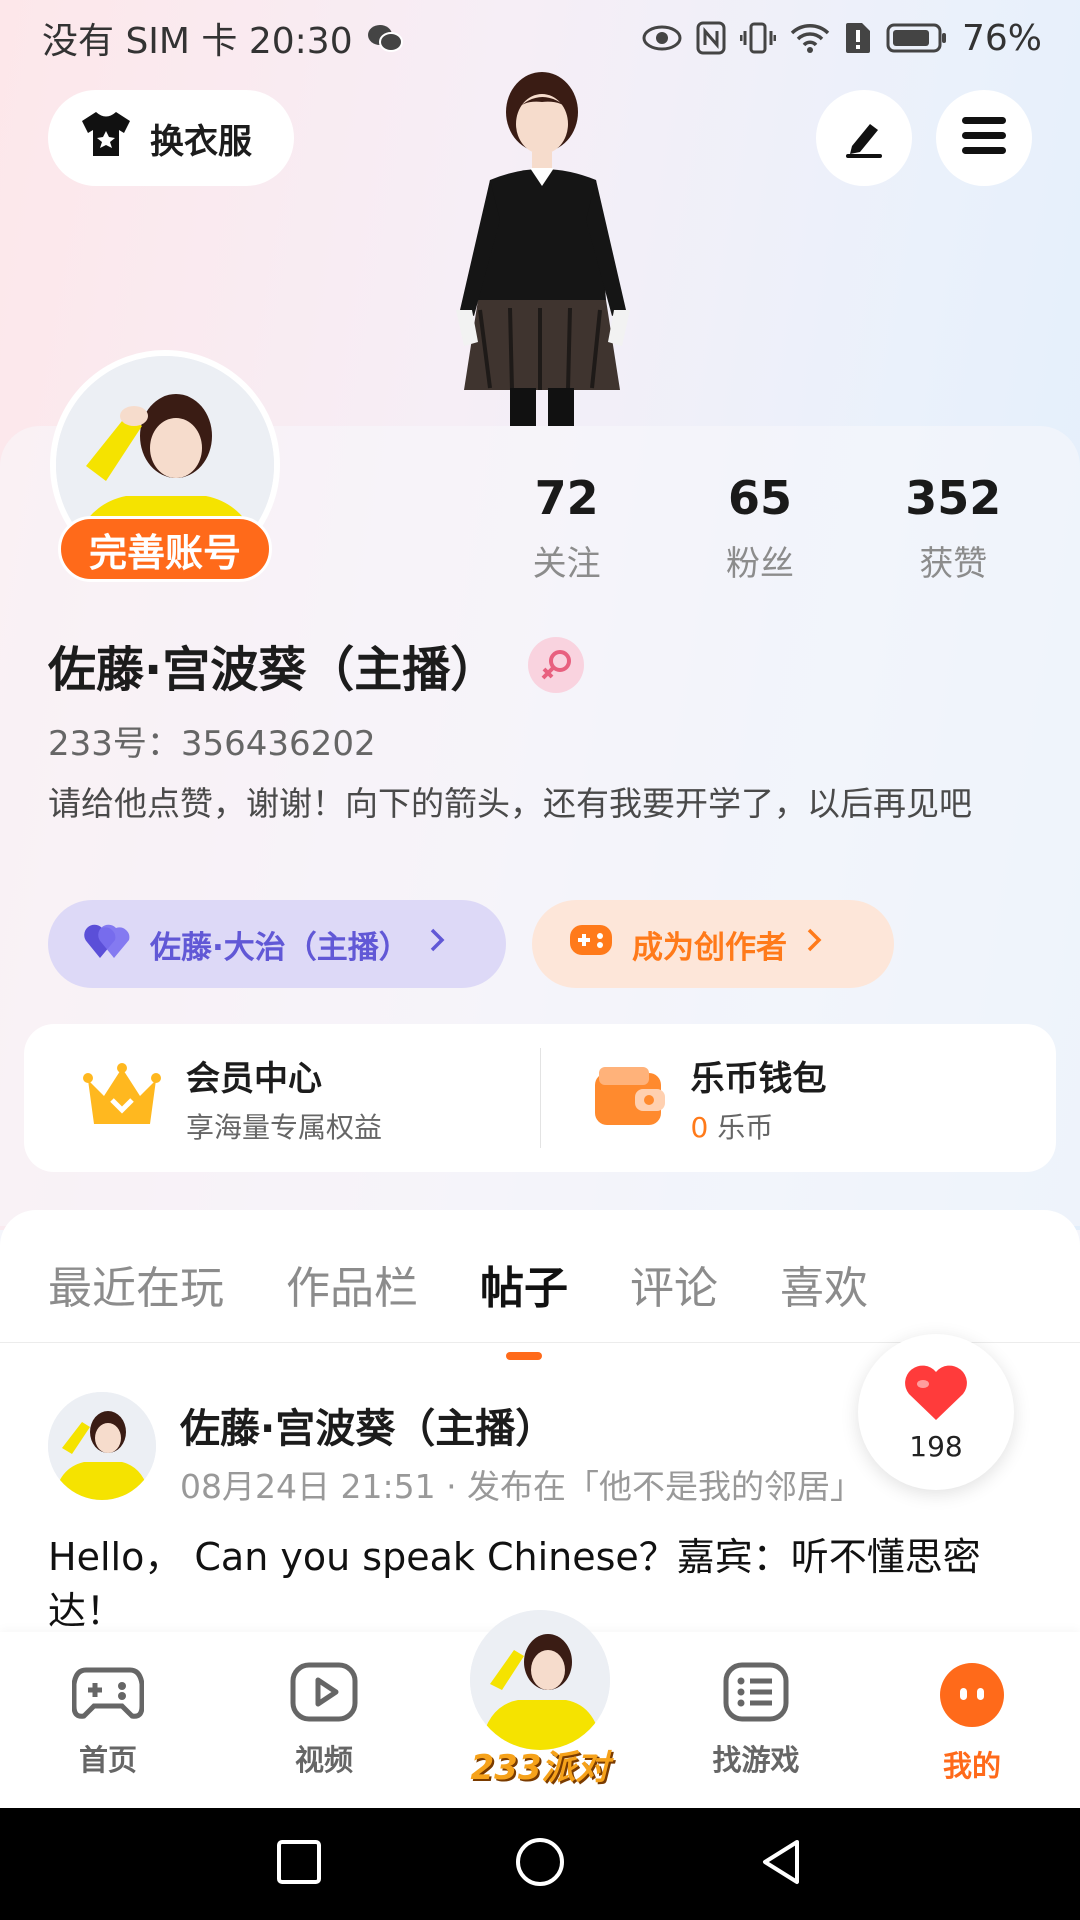 The width and height of the screenshot is (1080, 1920). Describe the element at coordinates (122, 1098) in the screenshot. I see `crown-icon` at that location.